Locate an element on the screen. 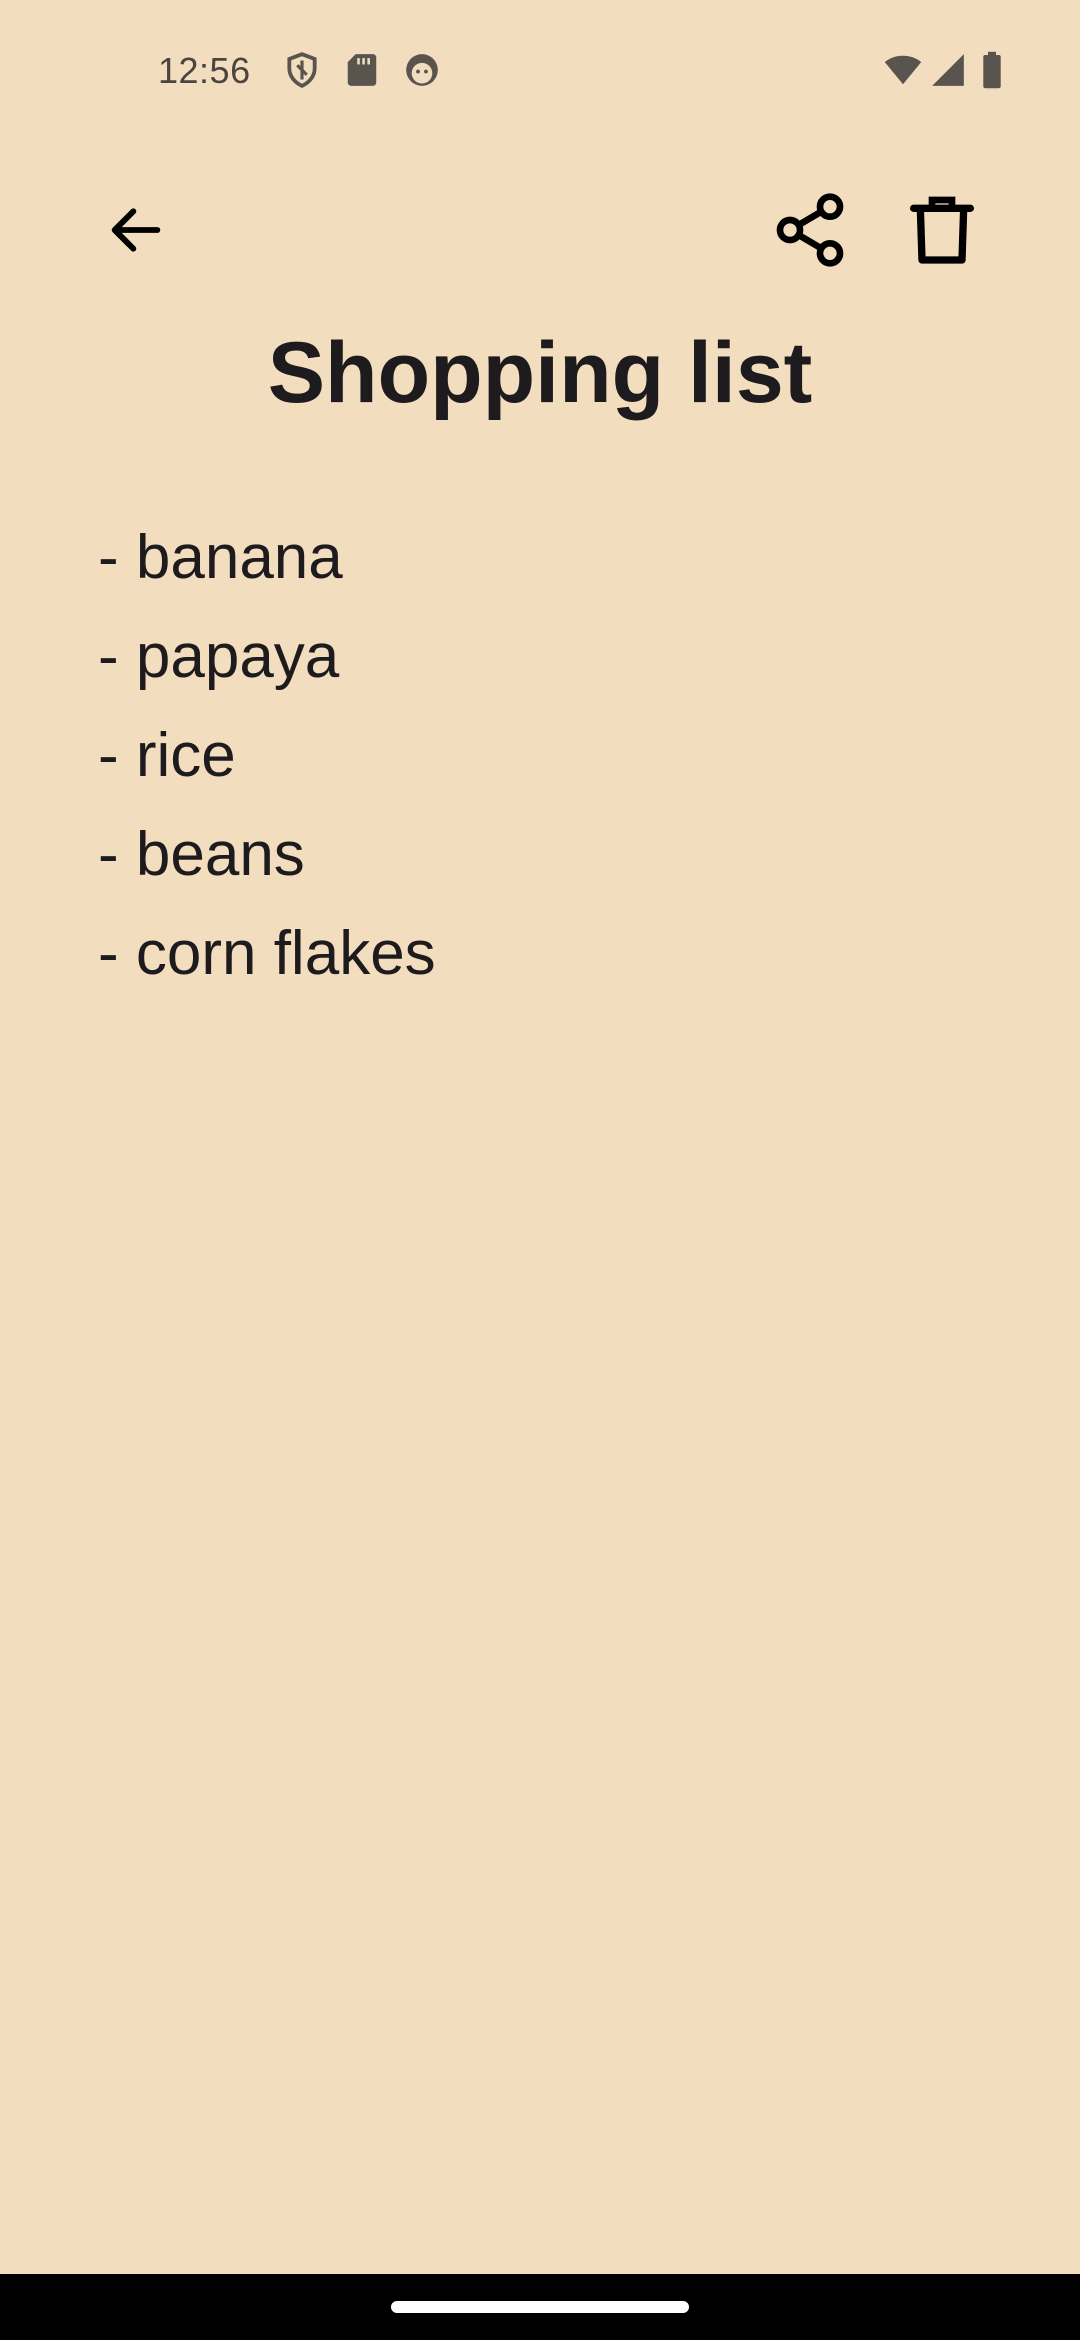 The image size is (1080, 2340). arrow-back-icon is located at coordinates (136, 230).